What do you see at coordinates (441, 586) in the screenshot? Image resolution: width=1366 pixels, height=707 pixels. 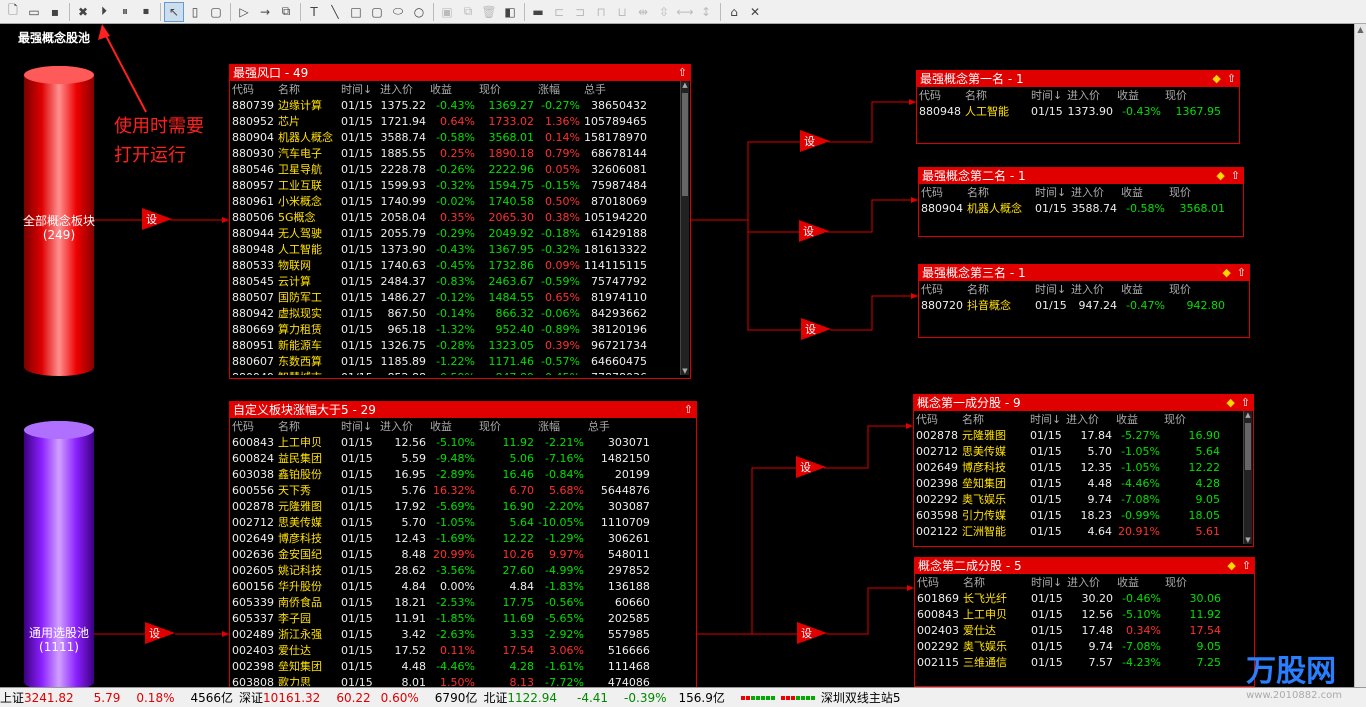 I see `table-row: 600156 华升股份 01/15 4.84 0.00% 4.84 -1.83% 136188` at bounding box center [441, 586].